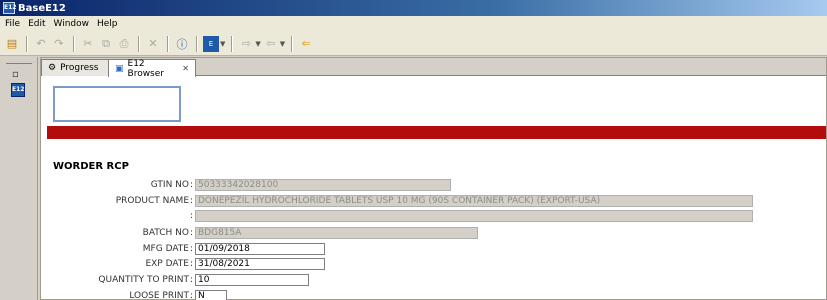 The height and width of the screenshot is (300, 827). I want to click on loose-print-field: N, so click(211, 295).